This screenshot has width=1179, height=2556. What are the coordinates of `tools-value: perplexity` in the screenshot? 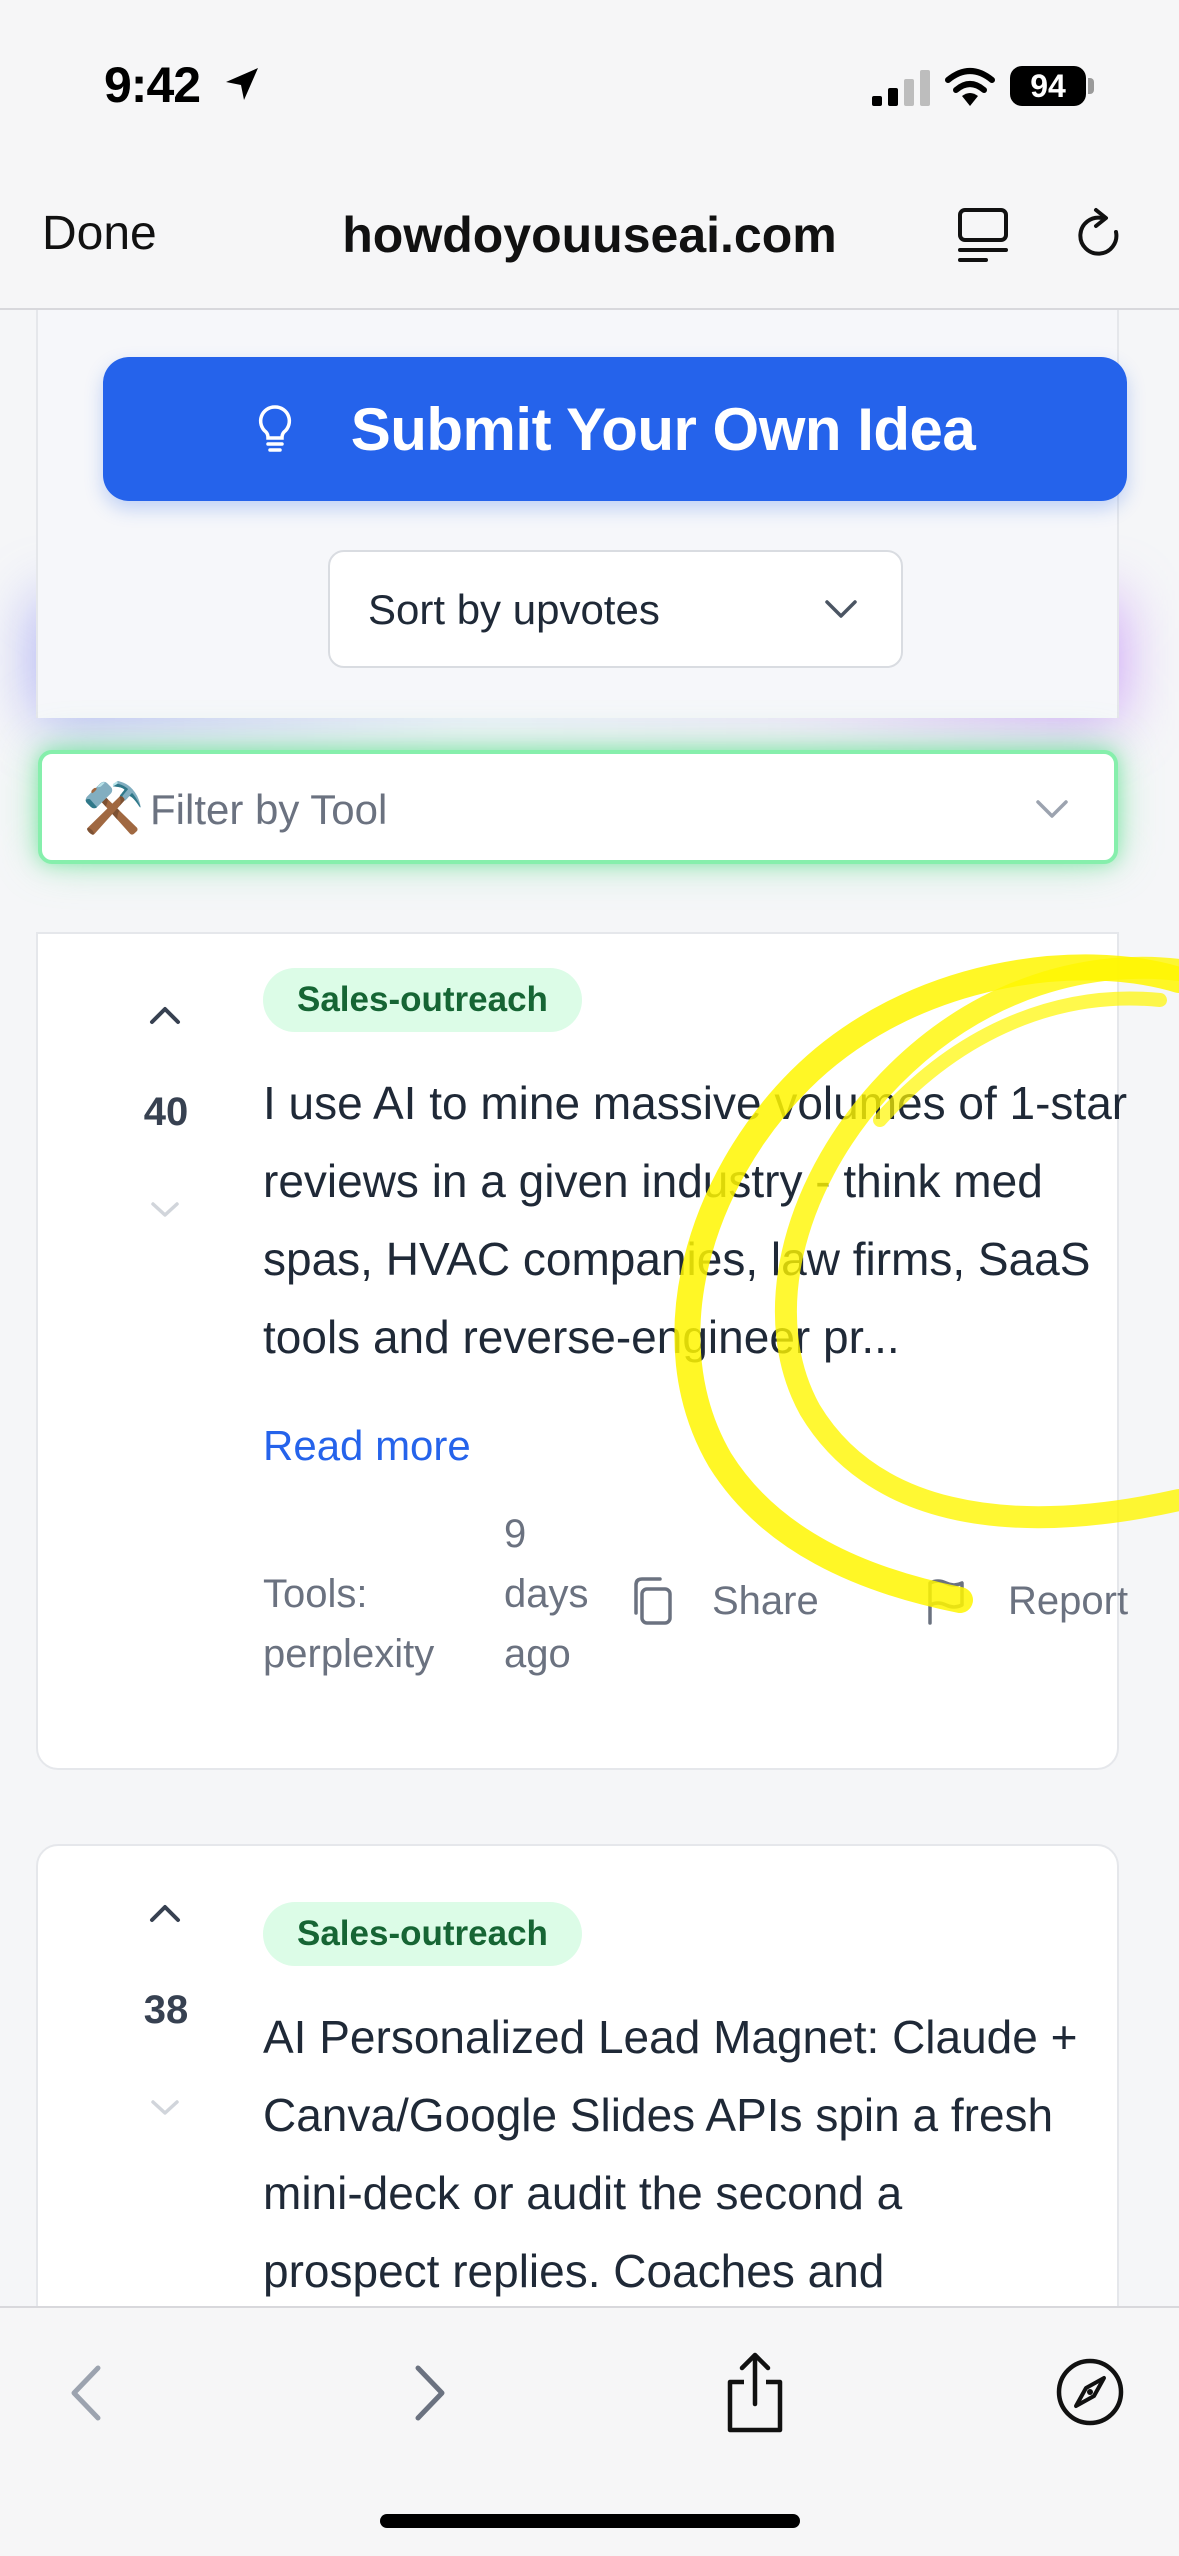 It's located at (349, 1654).